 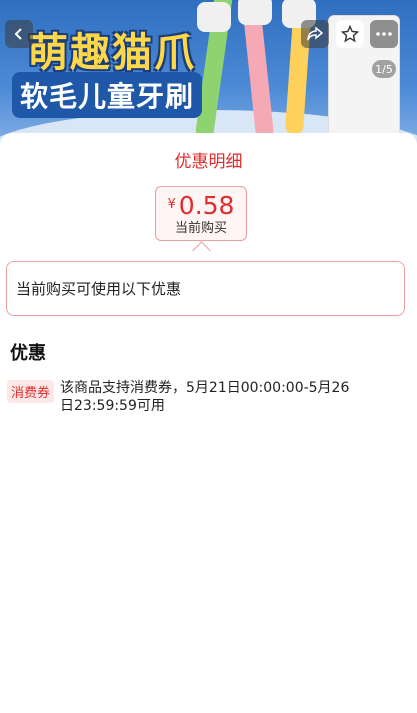 I want to click on coupon-description: 该商品支持消费券，5月21日00:00:00-5月26日23:59:59可用, so click(x=205, y=397).